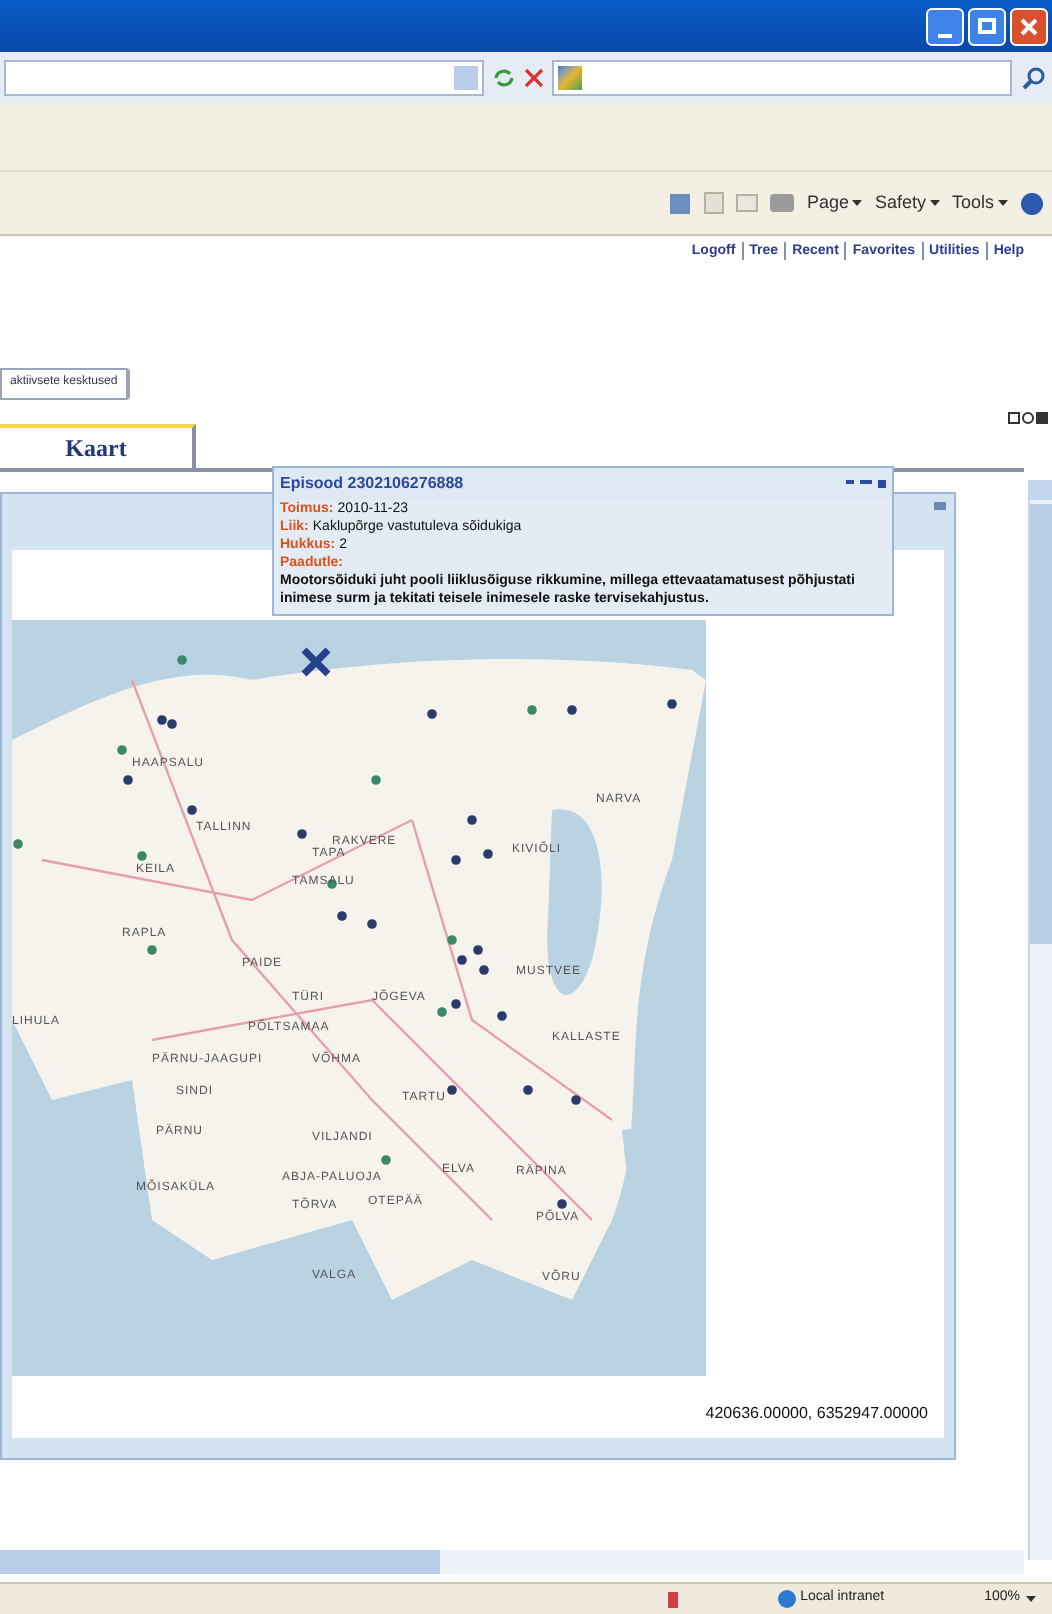 The image size is (1052, 1614). Describe the element at coordinates (98, 445) in the screenshot. I see `map-tab: Kaart` at that location.